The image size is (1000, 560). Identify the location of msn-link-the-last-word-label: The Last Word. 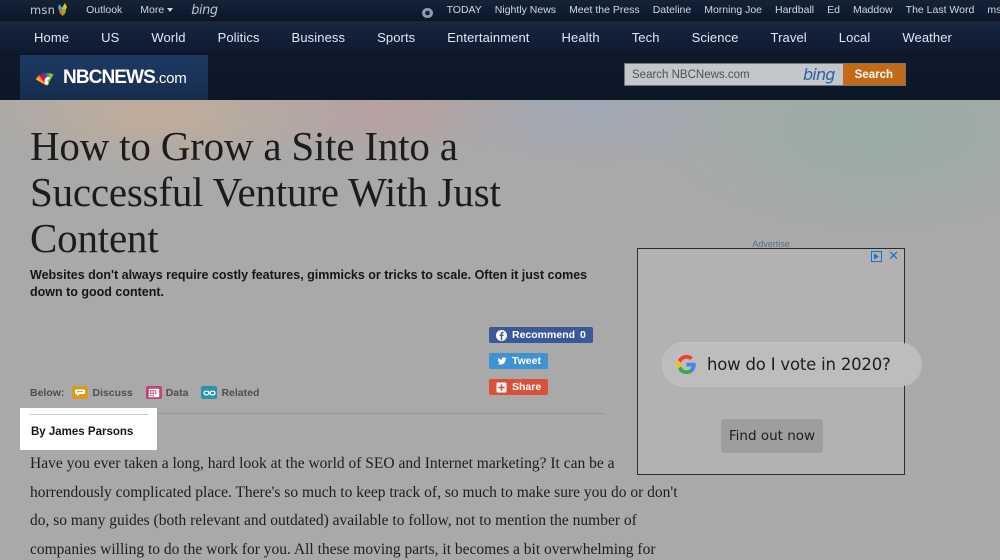
(940, 10).